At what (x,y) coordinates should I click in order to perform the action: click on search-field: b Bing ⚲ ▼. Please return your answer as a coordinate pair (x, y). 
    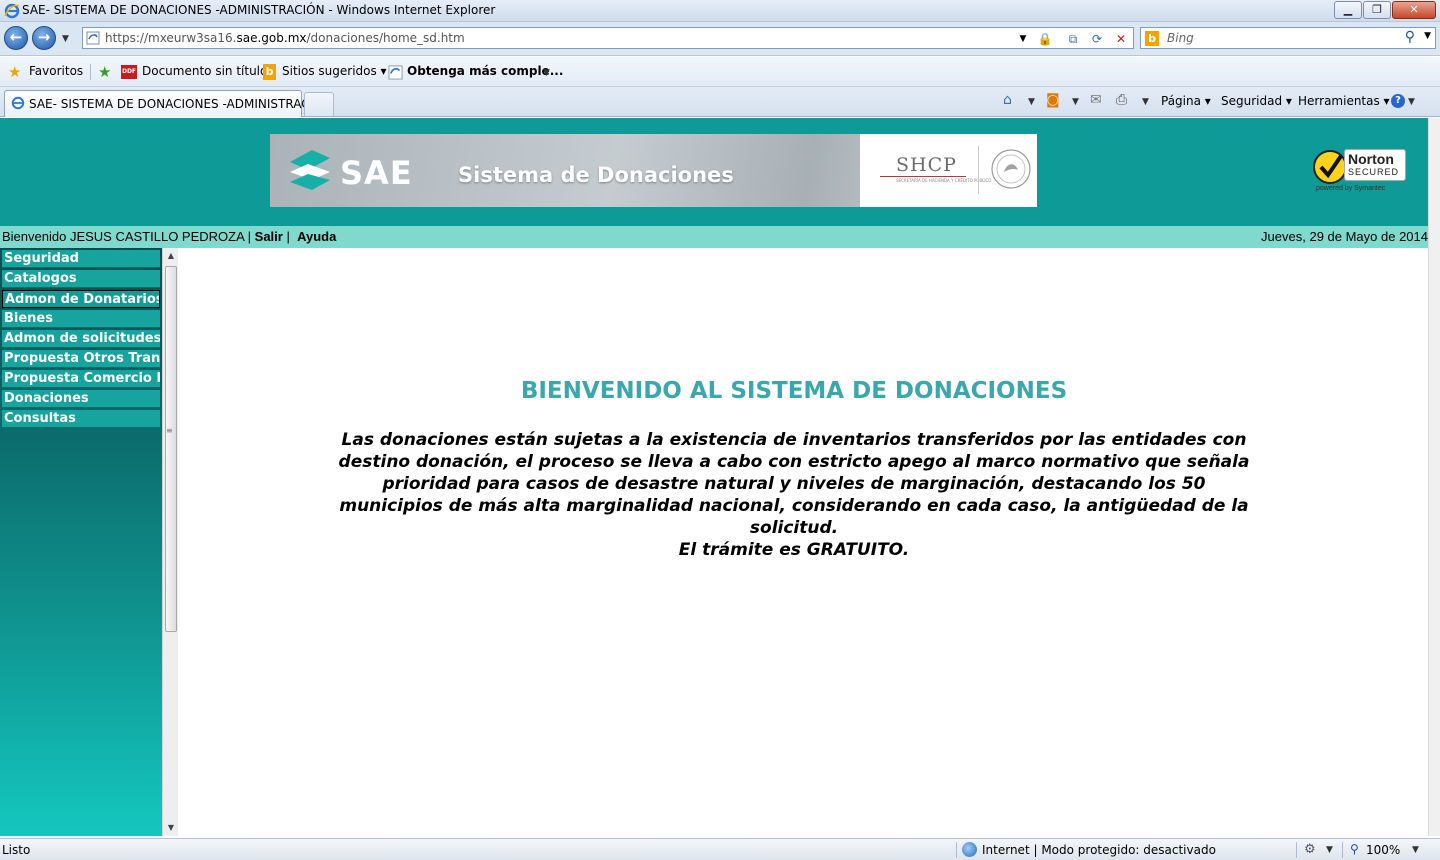
    Looking at the image, I should click on (1288, 38).